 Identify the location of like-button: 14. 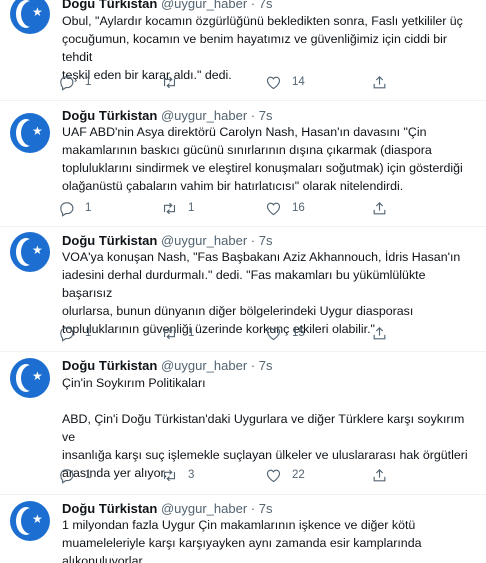
(285, 82).